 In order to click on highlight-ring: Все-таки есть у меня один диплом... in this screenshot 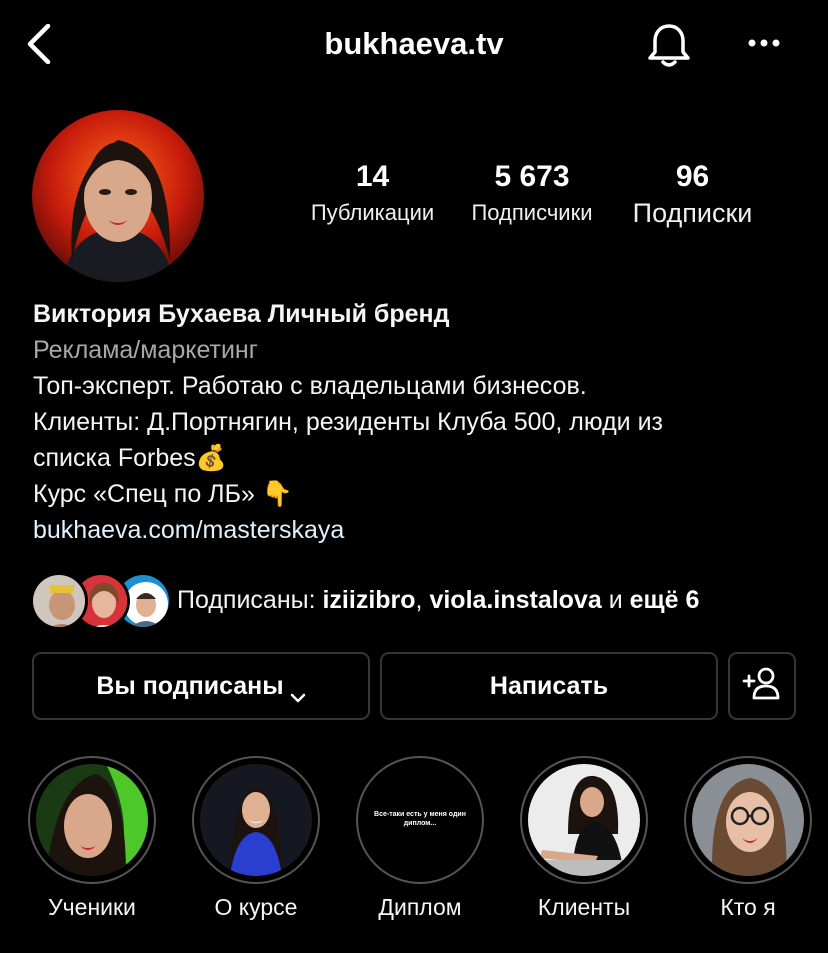, I will do `click(420, 820)`.